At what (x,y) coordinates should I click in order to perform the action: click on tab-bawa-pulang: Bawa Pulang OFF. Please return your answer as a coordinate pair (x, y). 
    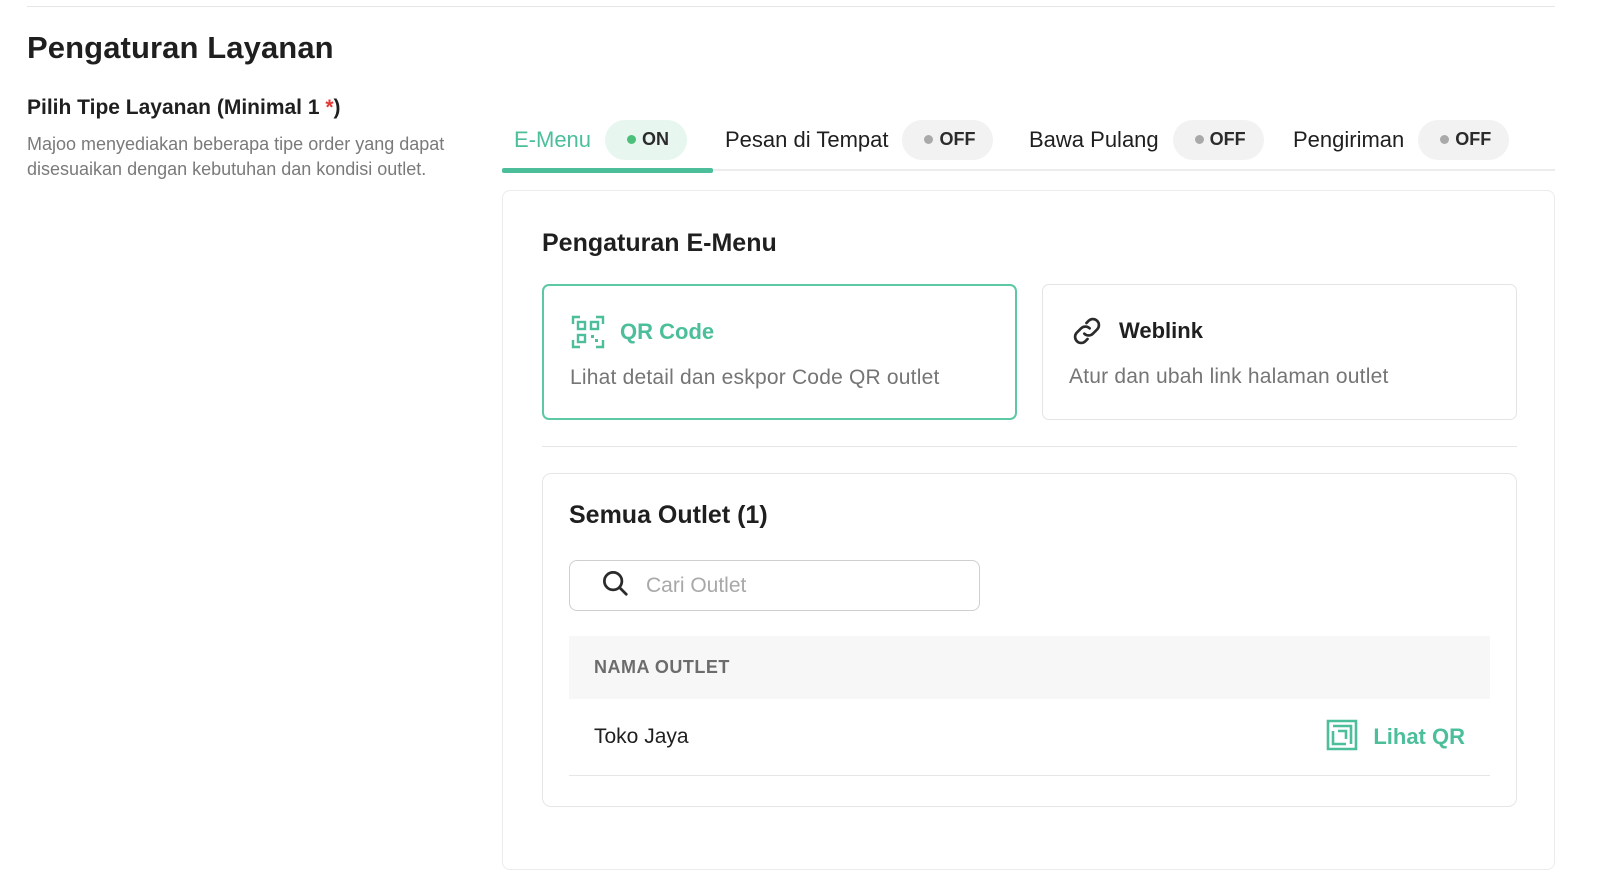
    Looking at the image, I should click on (1146, 139).